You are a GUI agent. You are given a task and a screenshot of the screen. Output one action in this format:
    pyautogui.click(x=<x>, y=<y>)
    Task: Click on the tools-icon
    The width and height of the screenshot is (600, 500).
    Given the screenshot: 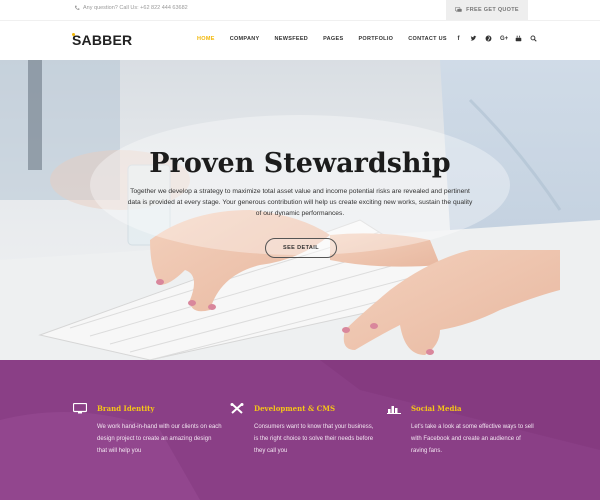 What is the action you would take?
    pyautogui.click(x=237, y=408)
    